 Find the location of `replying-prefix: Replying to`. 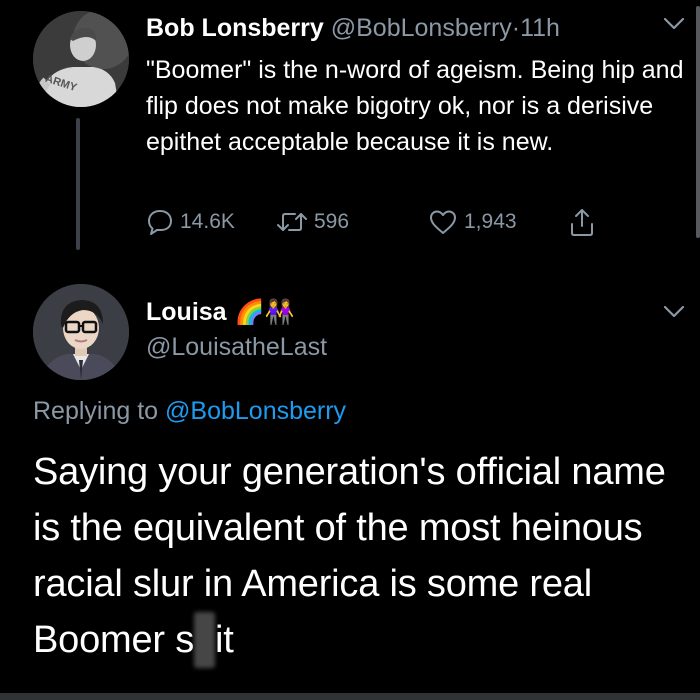

replying-prefix: Replying to is located at coordinates (96, 411).